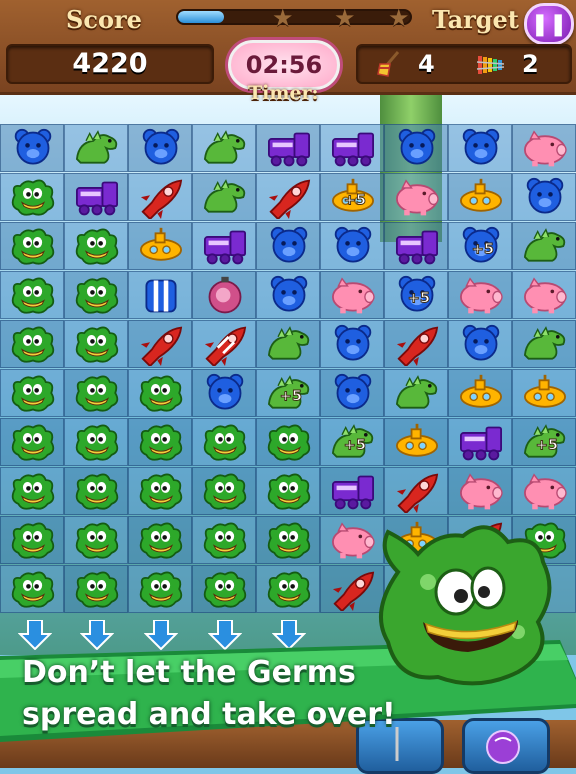  I want to click on top-bar: Score Target ★ ★ ★ ❚❚ 4220 4 2 02:56, so click(288, 47).